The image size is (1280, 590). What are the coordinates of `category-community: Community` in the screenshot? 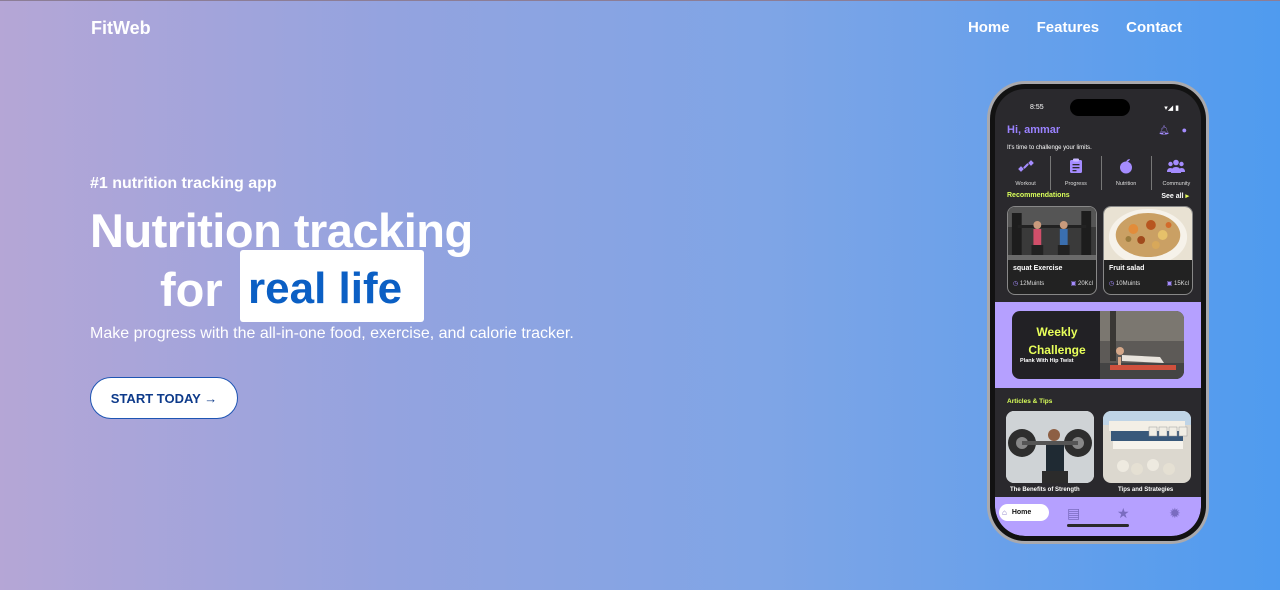 It's located at (1176, 173).